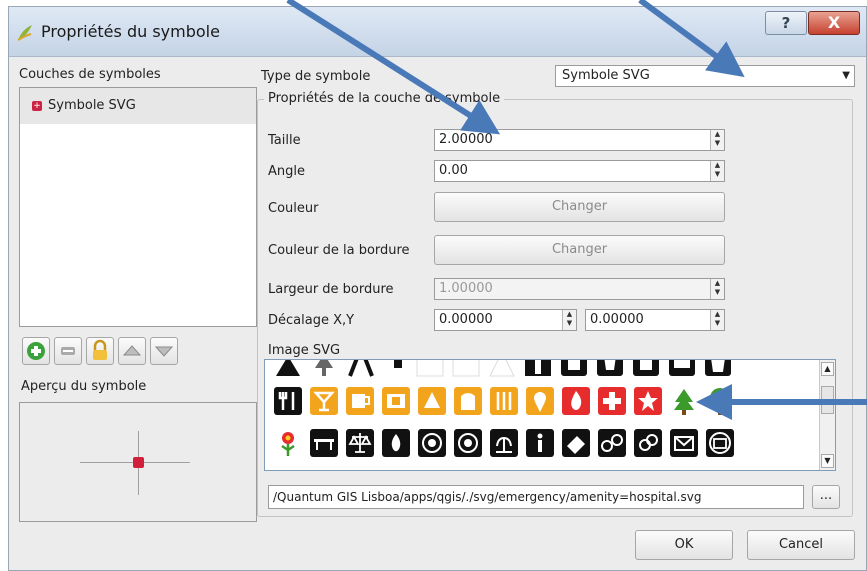  What do you see at coordinates (574, 369) in the screenshot?
I see `cup-icon` at bounding box center [574, 369].